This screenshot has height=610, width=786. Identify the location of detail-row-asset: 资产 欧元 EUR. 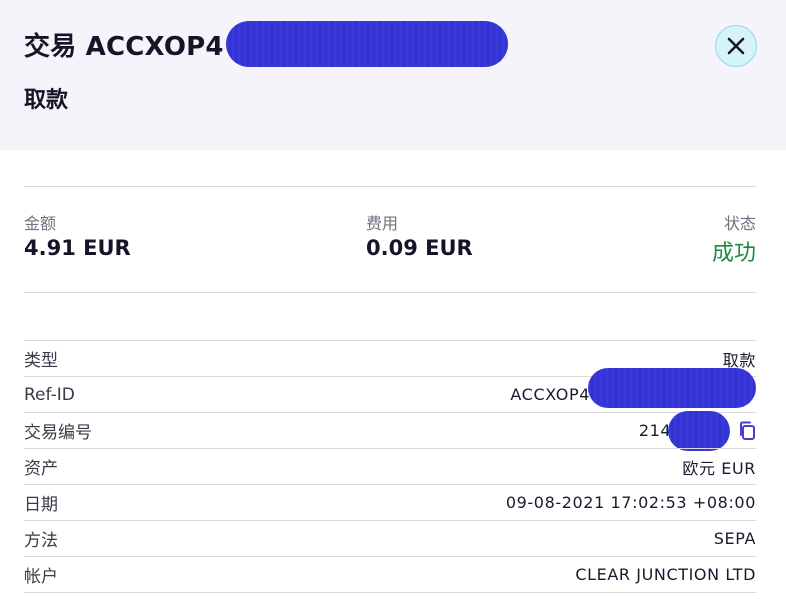
(390, 466).